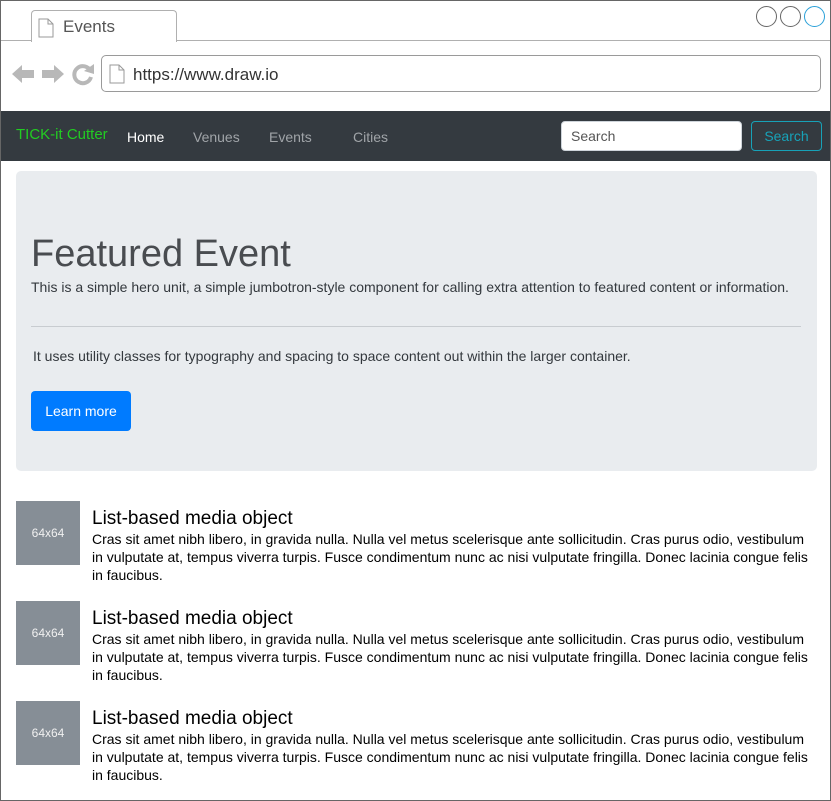 Image resolution: width=831 pixels, height=801 pixels. Describe the element at coordinates (651, 136) in the screenshot. I see `search-input` at that location.